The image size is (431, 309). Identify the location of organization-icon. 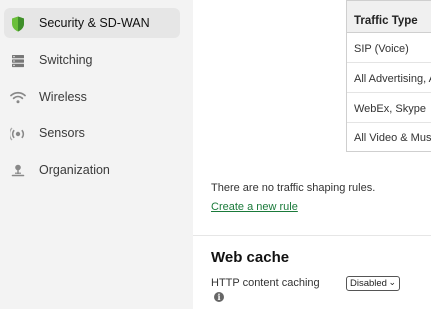
(17, 170).